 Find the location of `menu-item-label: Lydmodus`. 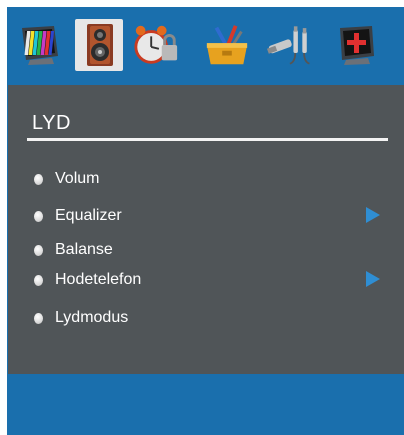

menu-item-label: Lydmodus is located at coordinates (92, 317).